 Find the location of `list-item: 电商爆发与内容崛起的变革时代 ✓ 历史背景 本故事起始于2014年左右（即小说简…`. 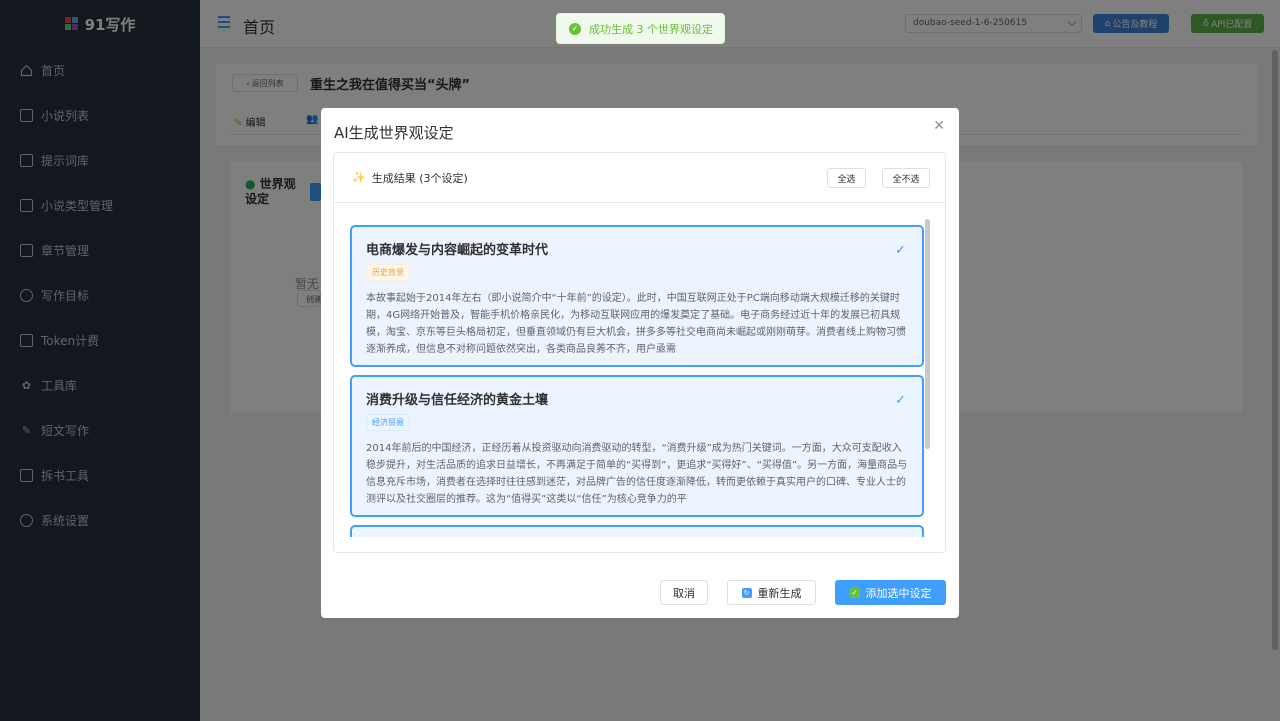

list-item: 电商爆发与内容崛起的变革时代 ✓ 历史背景 本故事起始于2014年左右（即小说简… is located at coordinates (637, 296).